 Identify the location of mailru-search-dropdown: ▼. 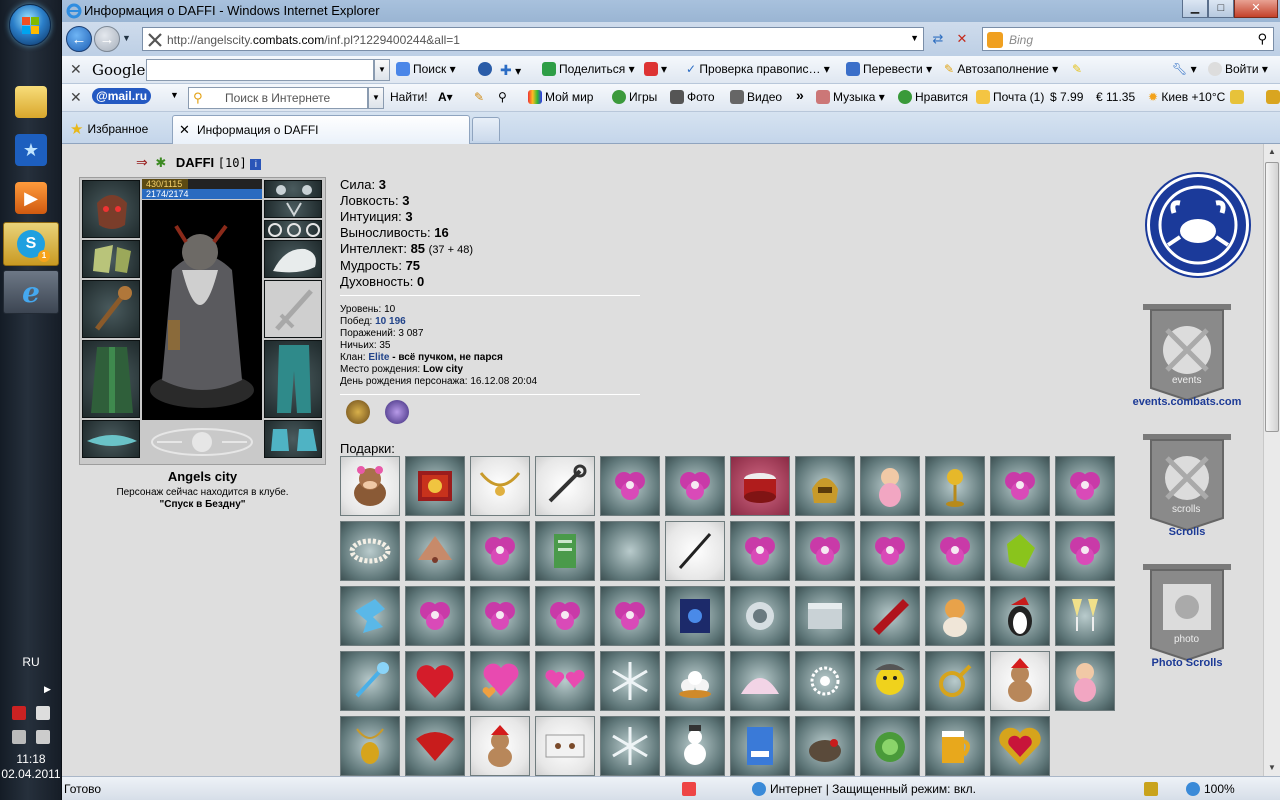
(376, 98).